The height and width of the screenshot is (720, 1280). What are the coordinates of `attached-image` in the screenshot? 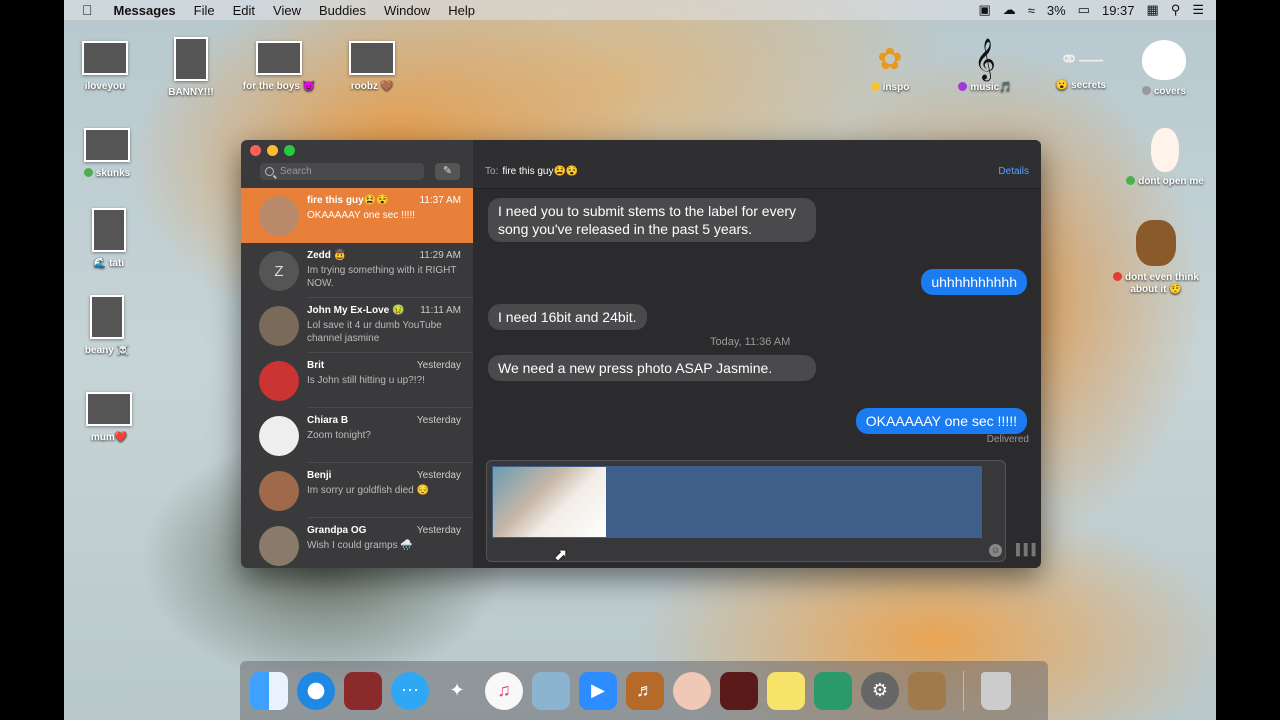 It's located at (549, 502).